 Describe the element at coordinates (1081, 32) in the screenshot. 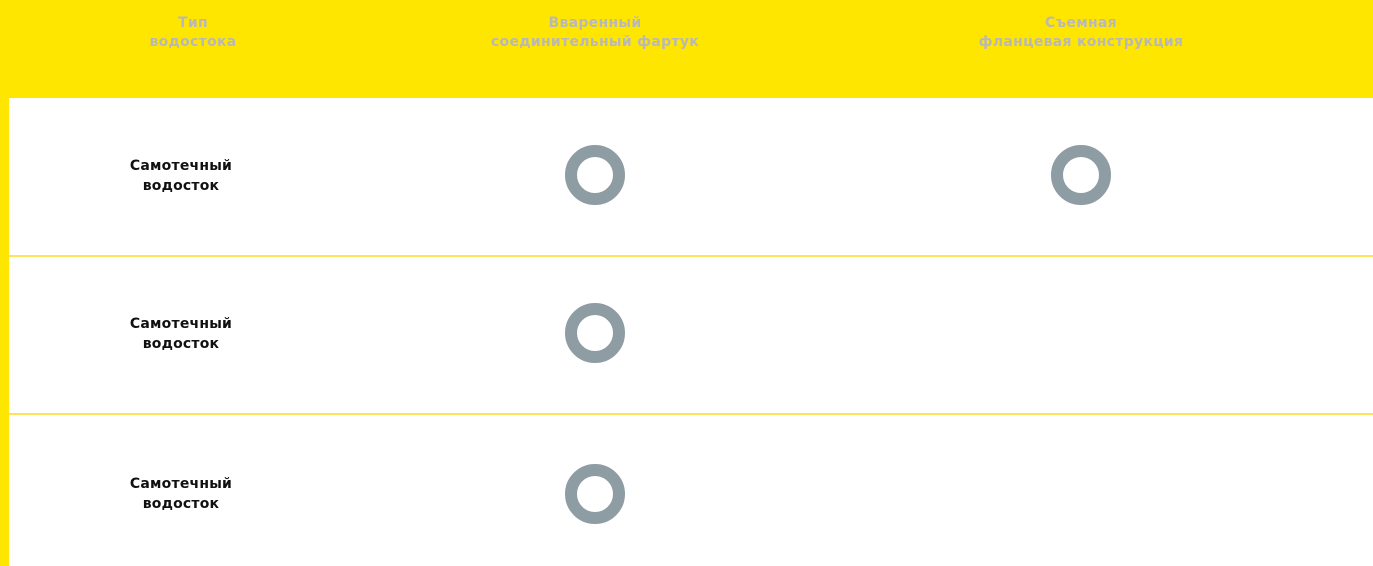

I see `header-removable-flange: Съемная фланцевая конструкция` at that location.